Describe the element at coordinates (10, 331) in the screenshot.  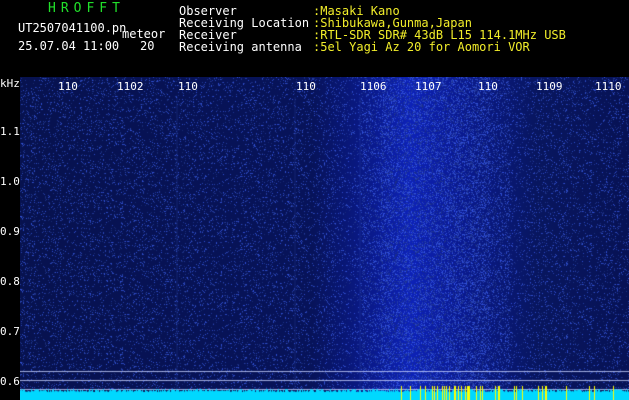
I see `y-tick-label: 0.7` at that location.